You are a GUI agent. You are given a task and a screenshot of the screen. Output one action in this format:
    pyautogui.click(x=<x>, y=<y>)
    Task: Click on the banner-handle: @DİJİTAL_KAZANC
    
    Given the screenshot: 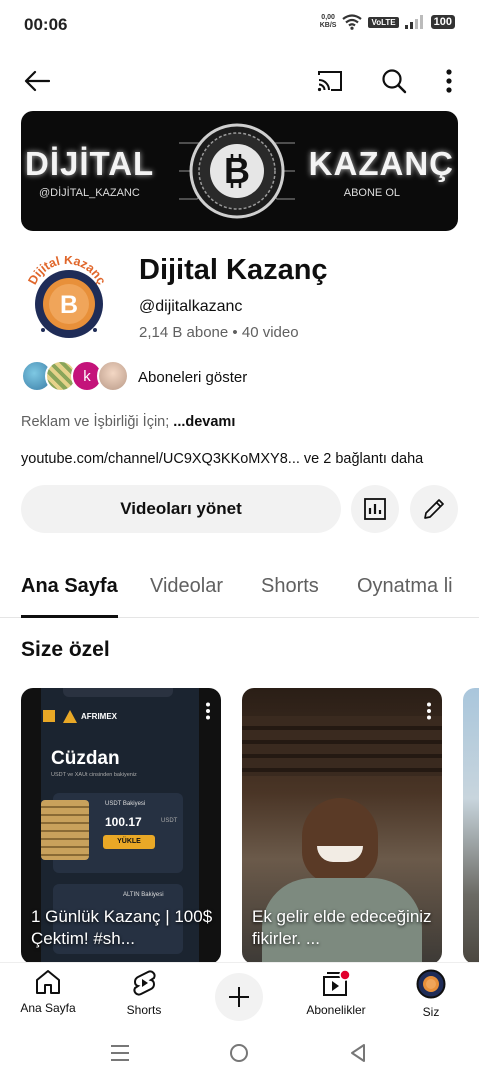 What is the action you would take?
    pyautogui.click(x=89, y=193)
    